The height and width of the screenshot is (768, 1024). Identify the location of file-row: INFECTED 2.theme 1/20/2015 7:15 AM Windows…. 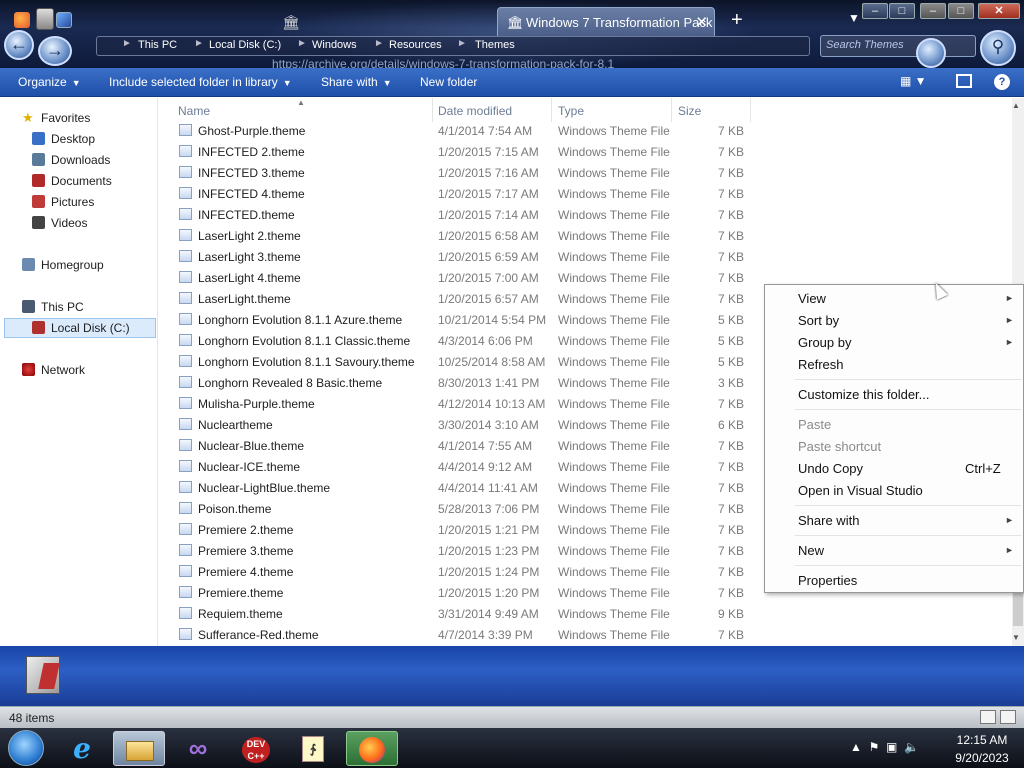
(458, 151).